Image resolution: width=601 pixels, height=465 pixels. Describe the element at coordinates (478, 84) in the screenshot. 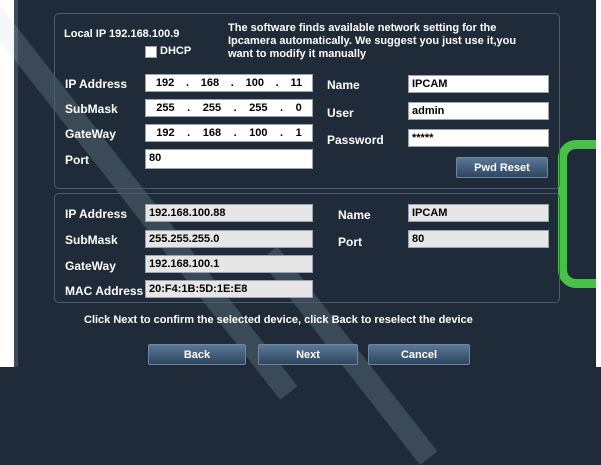

I see `name-input: IPCAM` at that location.